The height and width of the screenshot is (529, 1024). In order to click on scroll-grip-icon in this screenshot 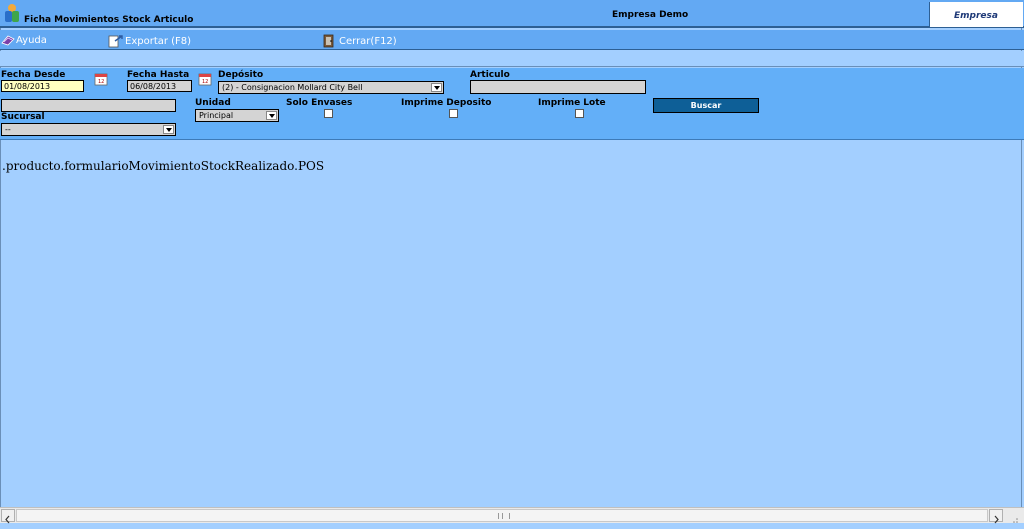, I will do `click(504, 516)`.